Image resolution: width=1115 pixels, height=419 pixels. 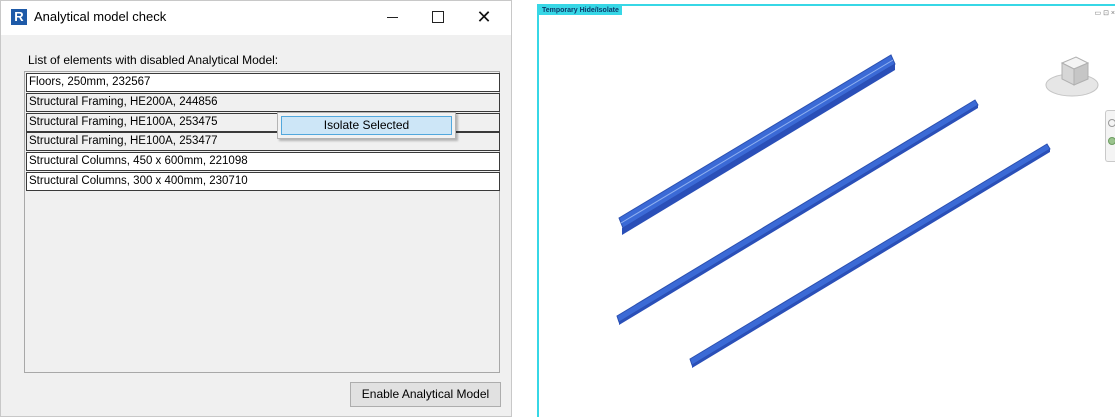 I want to click on enable-analytical-model-button: Enable Analytical Model, so click(x=425, y=394).